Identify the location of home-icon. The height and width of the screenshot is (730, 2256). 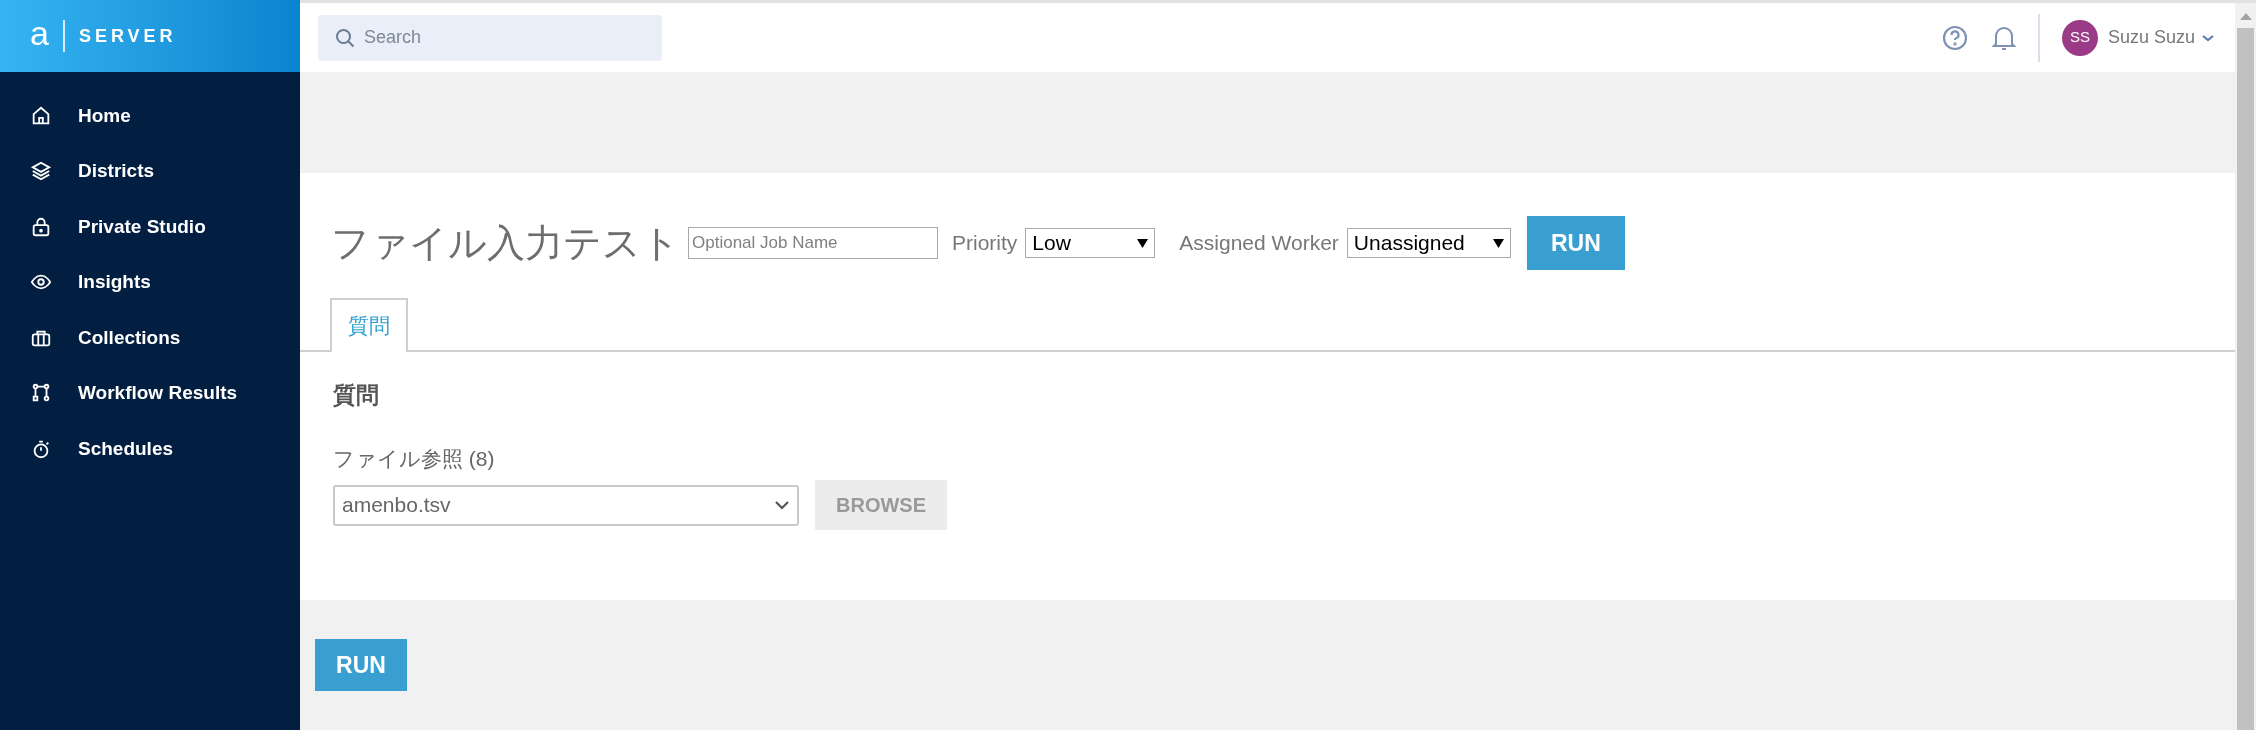
(41, 115).